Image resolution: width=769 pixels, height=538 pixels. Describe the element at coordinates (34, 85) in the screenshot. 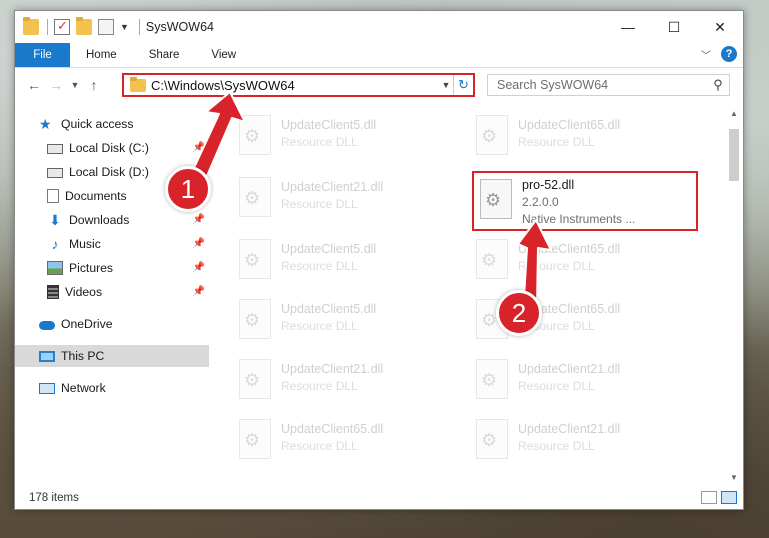

I see `back-arrow-icon: ←` at that location.